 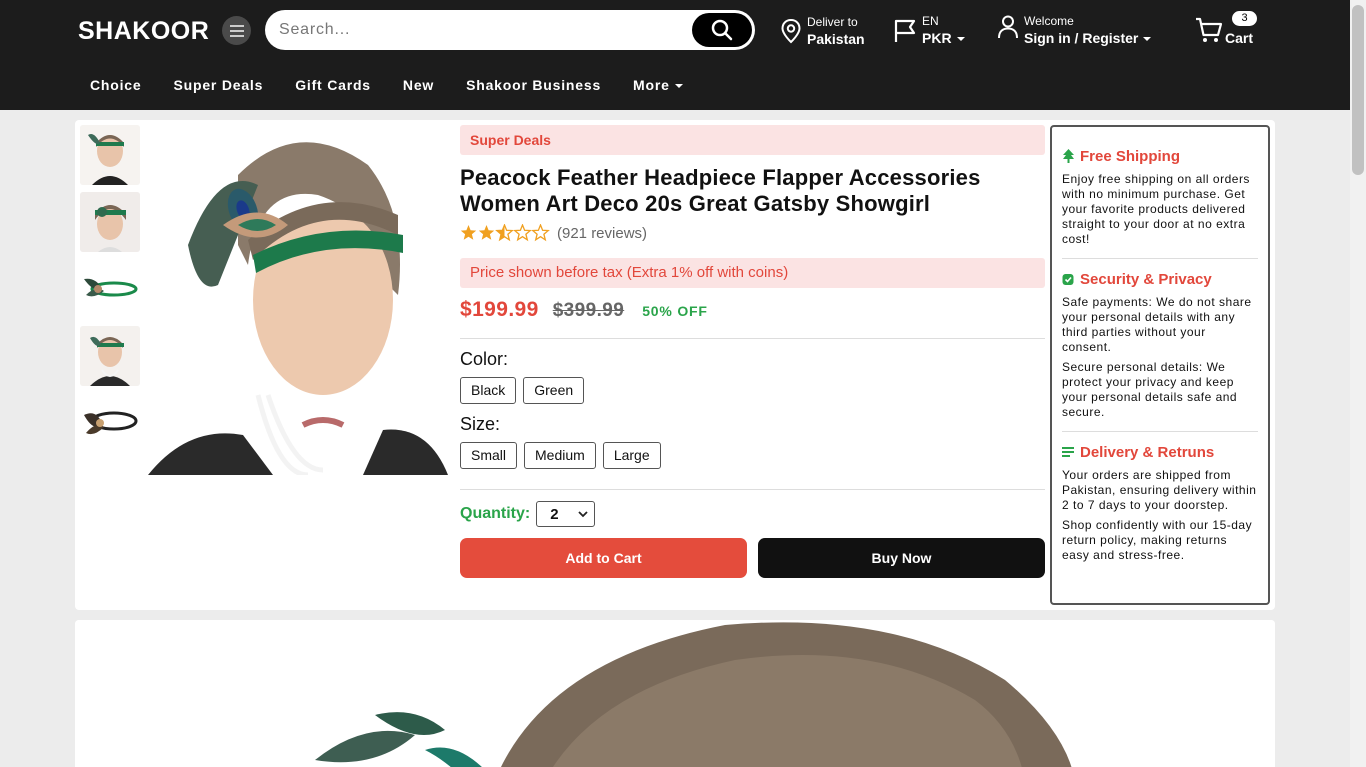 What do you see at coordinates (752, 233) in the screenshot?
I see `product-rating: (921 reviews)` at bounding box center [752, 233].